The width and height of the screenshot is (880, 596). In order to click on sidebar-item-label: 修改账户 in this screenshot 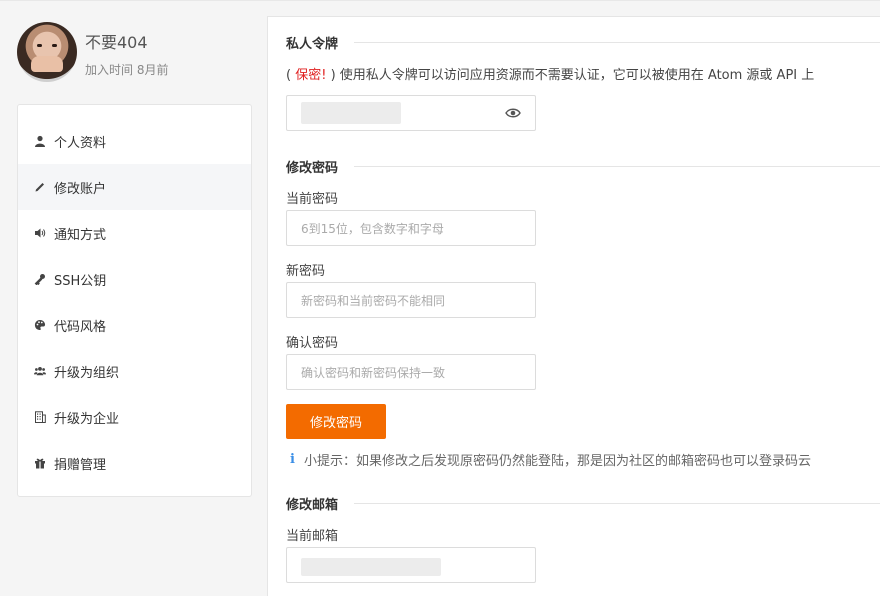, I will do `click(80, 189)`.